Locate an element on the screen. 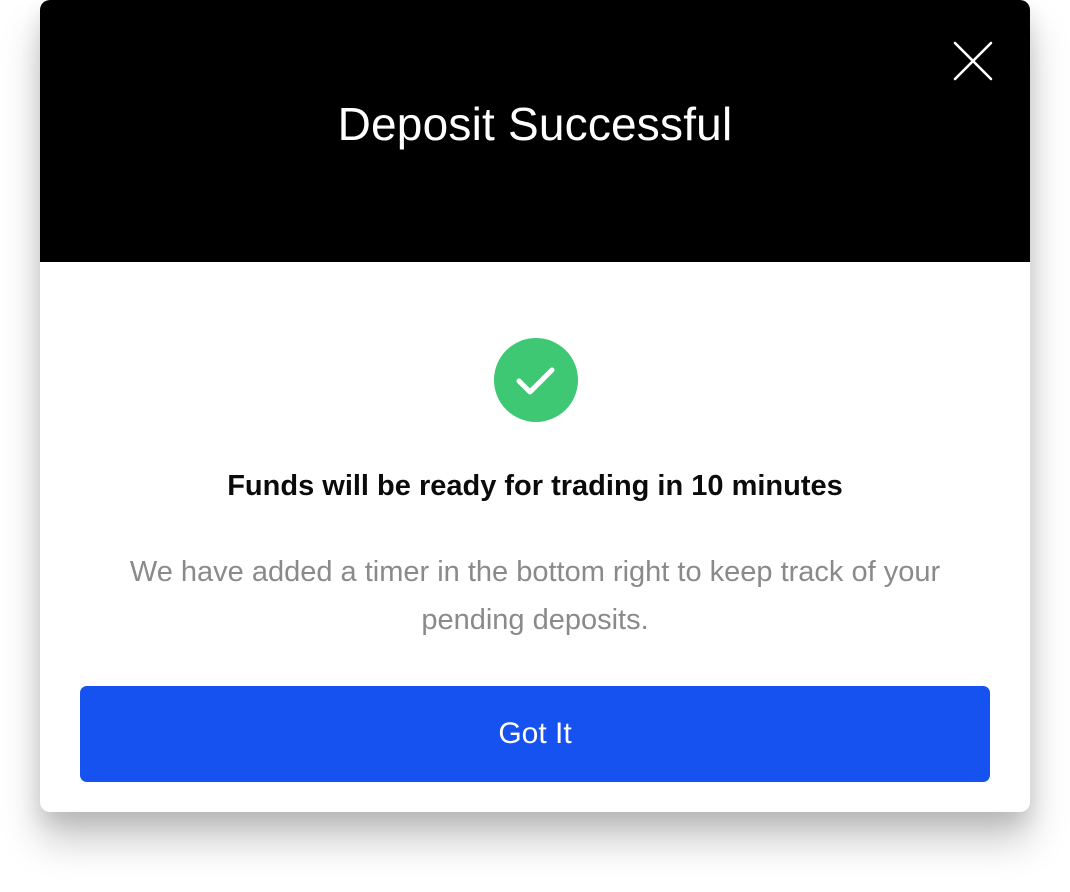 The width and height of the screenshot is (1070, 892). close-button is located at coordinates (973, 61).